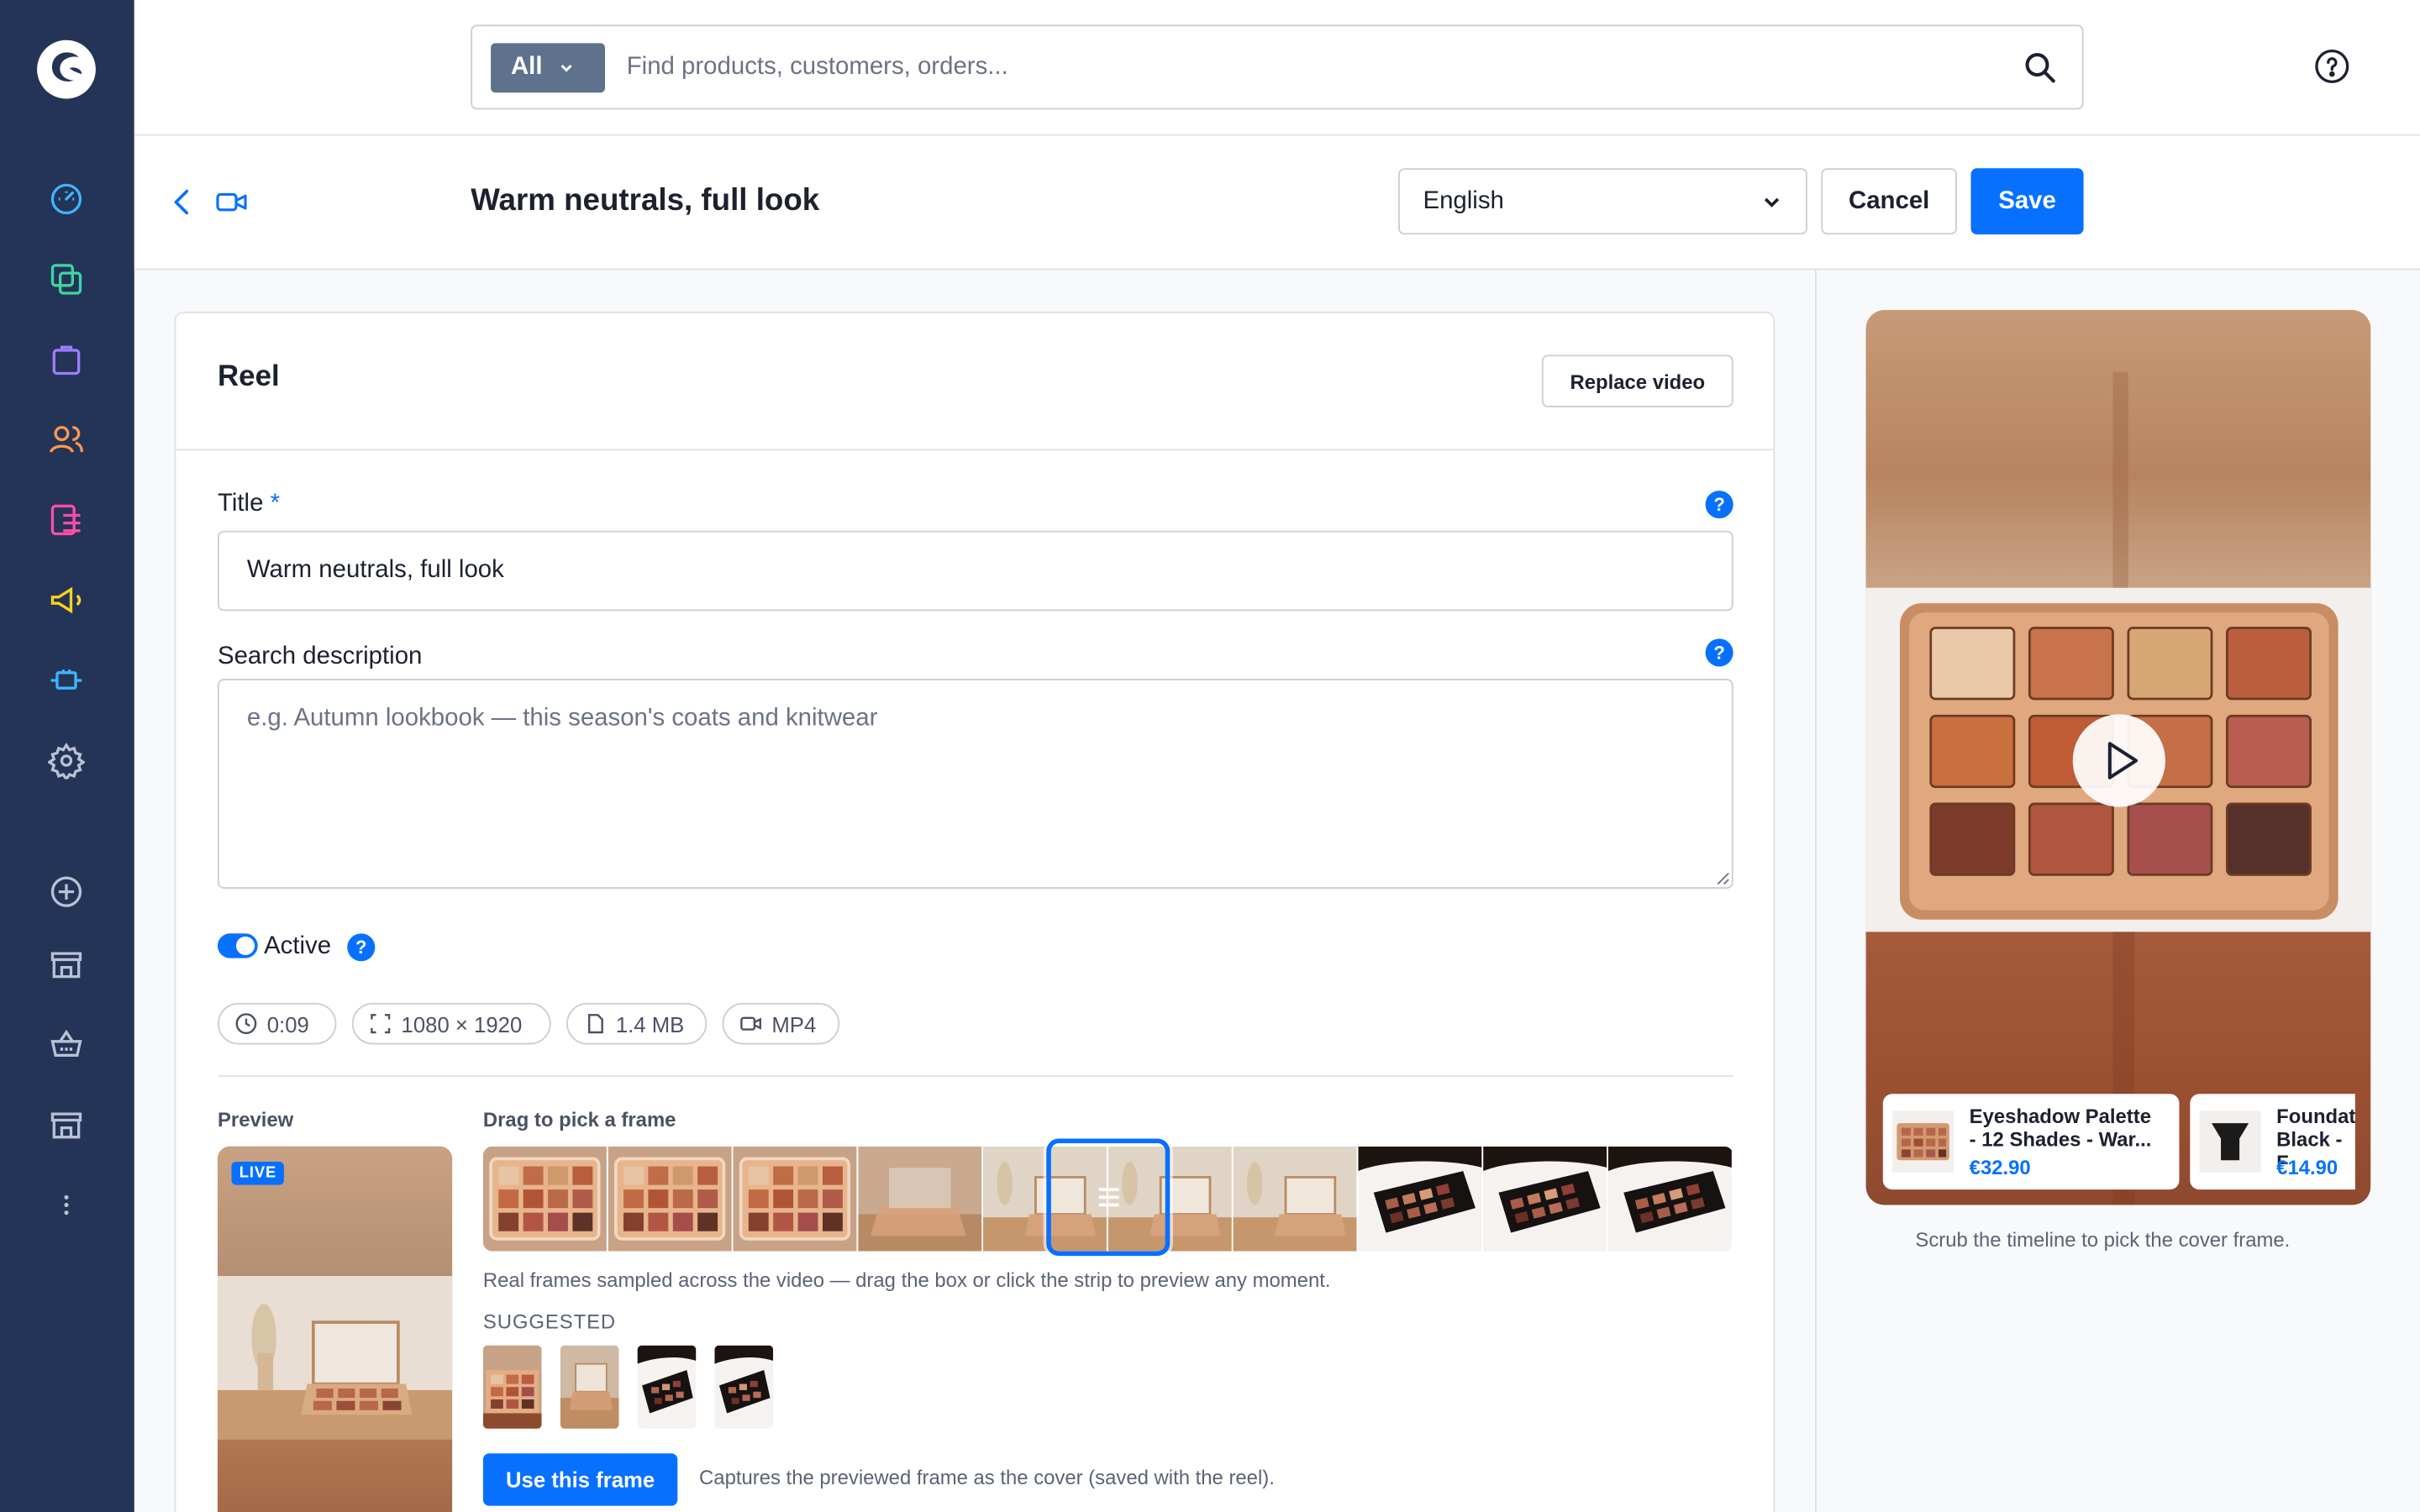 The height and width of the screenshot is (1512, 2420). Describe the element at coordinates (1602, 201) in the screenshot. I see `language-select: English` at that location.